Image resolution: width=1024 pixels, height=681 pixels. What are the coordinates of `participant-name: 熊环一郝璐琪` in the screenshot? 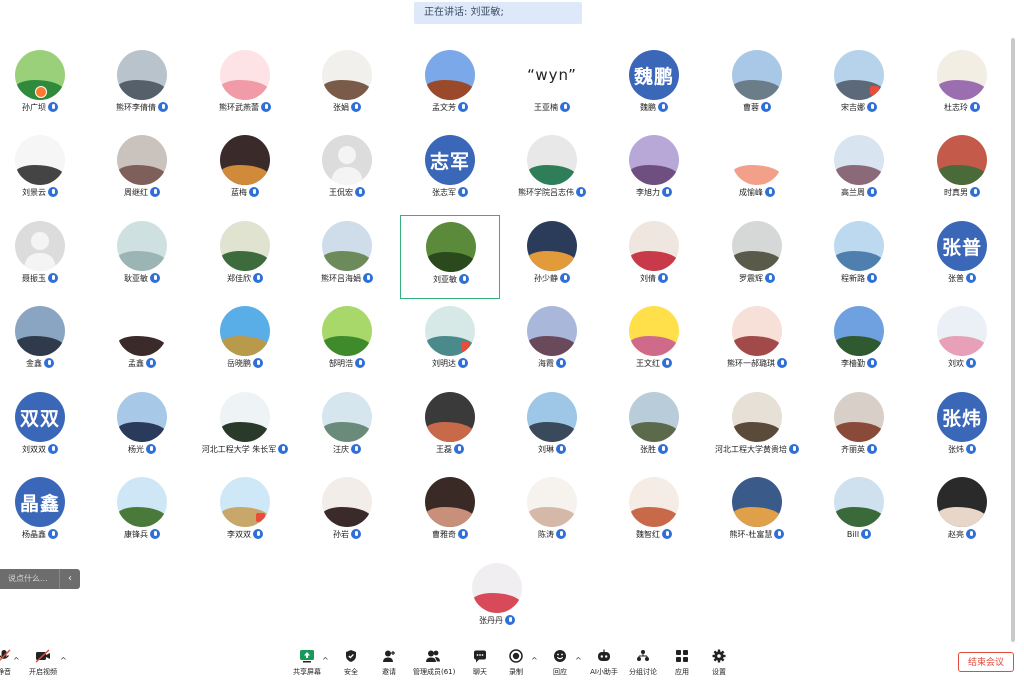 It's located at (751, 363).